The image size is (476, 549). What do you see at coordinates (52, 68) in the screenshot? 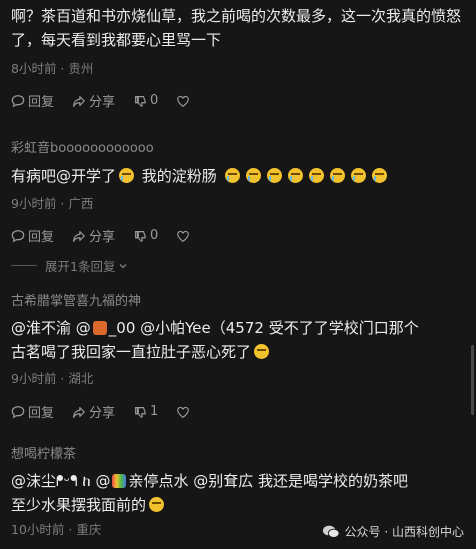
I see `comment-meta: 8小时前 · 贵州` at bounding box center [52, 68].